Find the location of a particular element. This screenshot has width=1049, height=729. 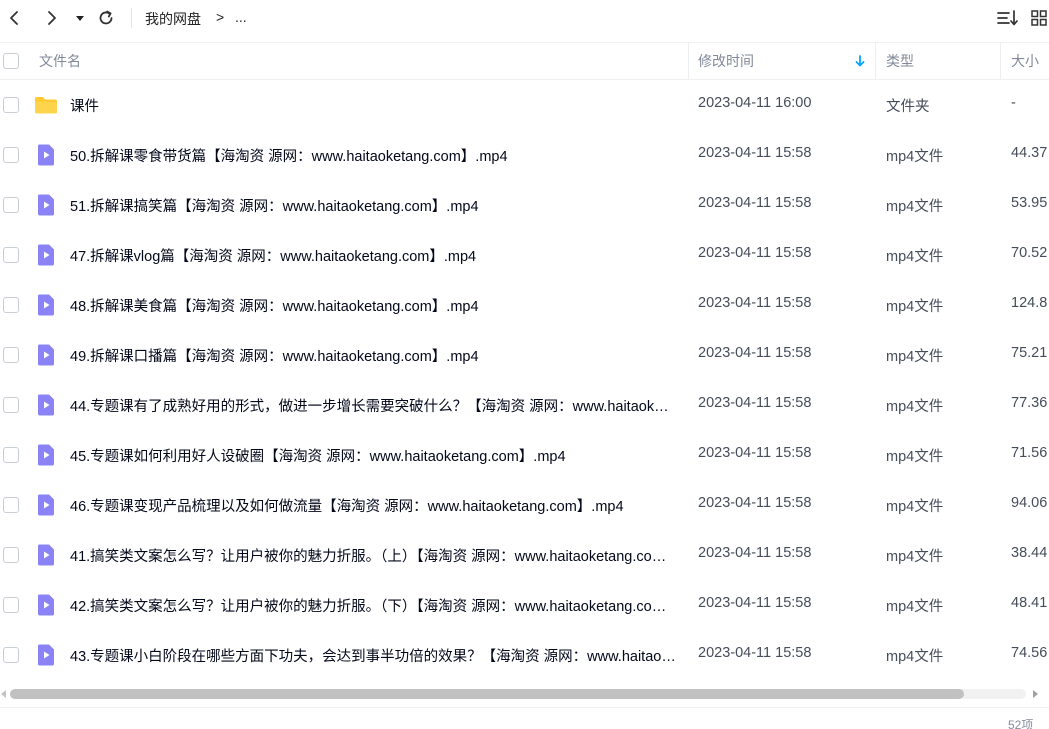

scroll-right-arrow-icon is located at coordinates (1035, 694).